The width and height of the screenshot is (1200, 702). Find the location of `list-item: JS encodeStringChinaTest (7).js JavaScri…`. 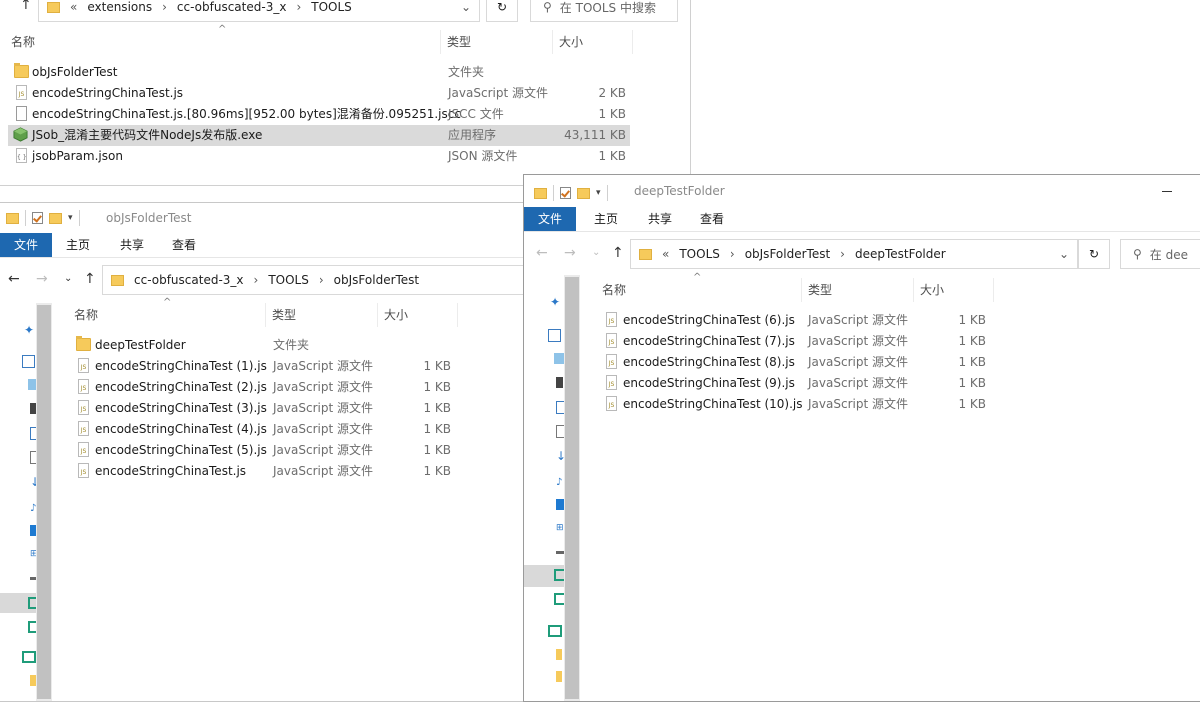

list-item: JS encodeStringChinaTest (7).js JavaScri… is located at coordinates (792, 341).